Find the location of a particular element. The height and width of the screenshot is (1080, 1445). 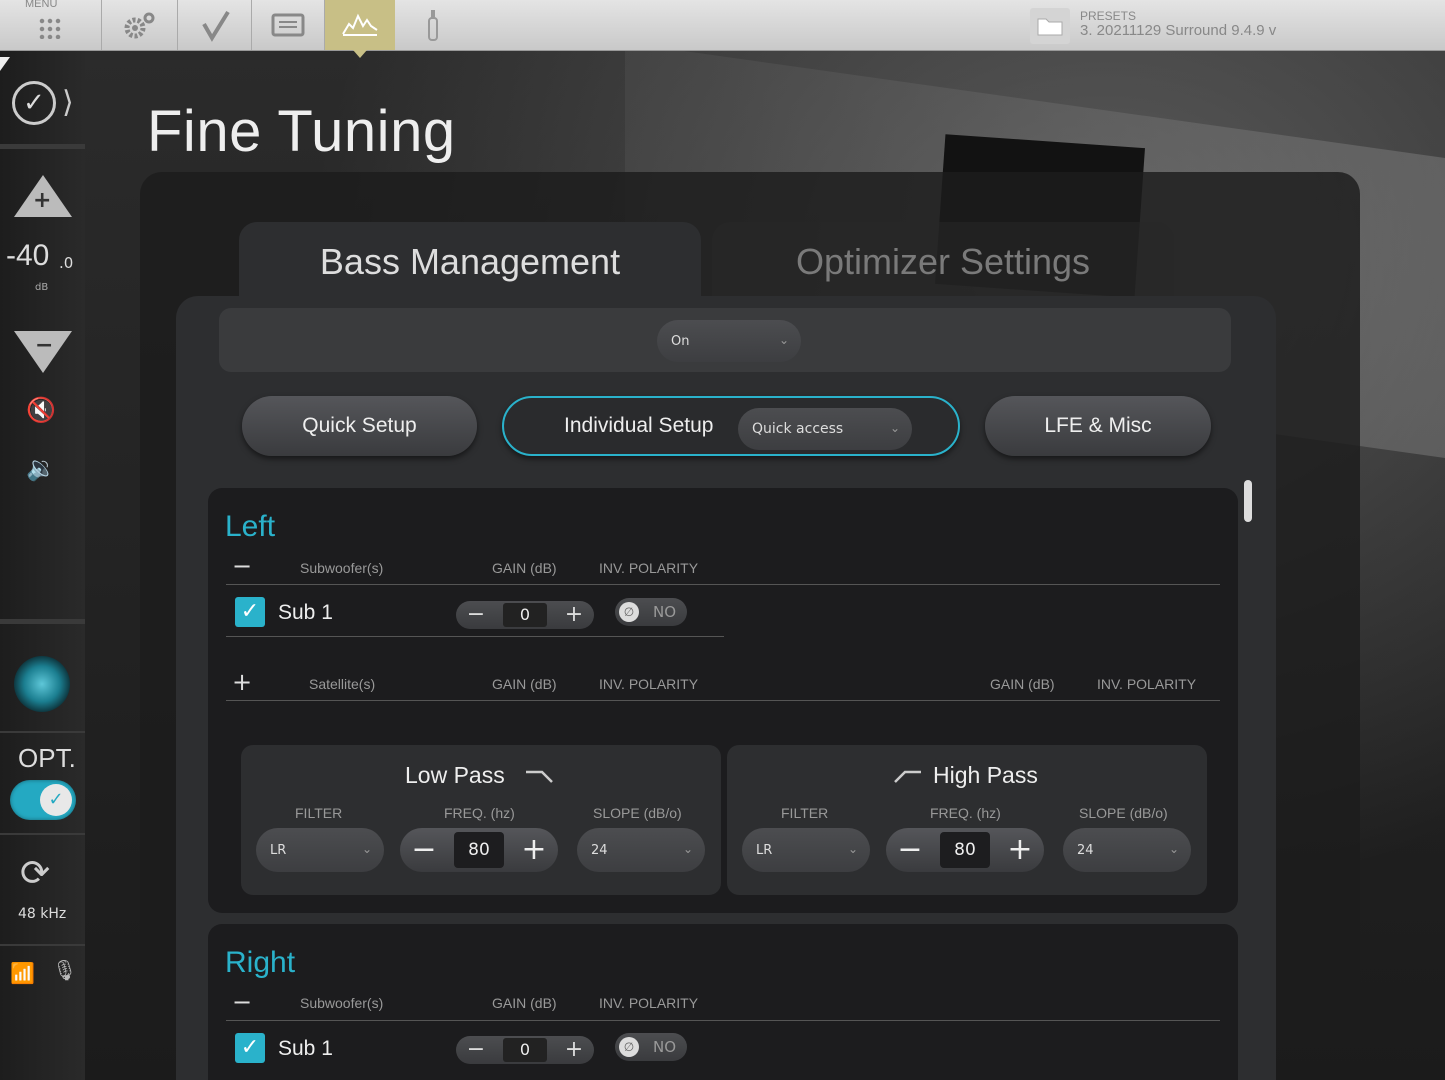

sample-rate: 48 kHz is located at coordinates (42, 914).